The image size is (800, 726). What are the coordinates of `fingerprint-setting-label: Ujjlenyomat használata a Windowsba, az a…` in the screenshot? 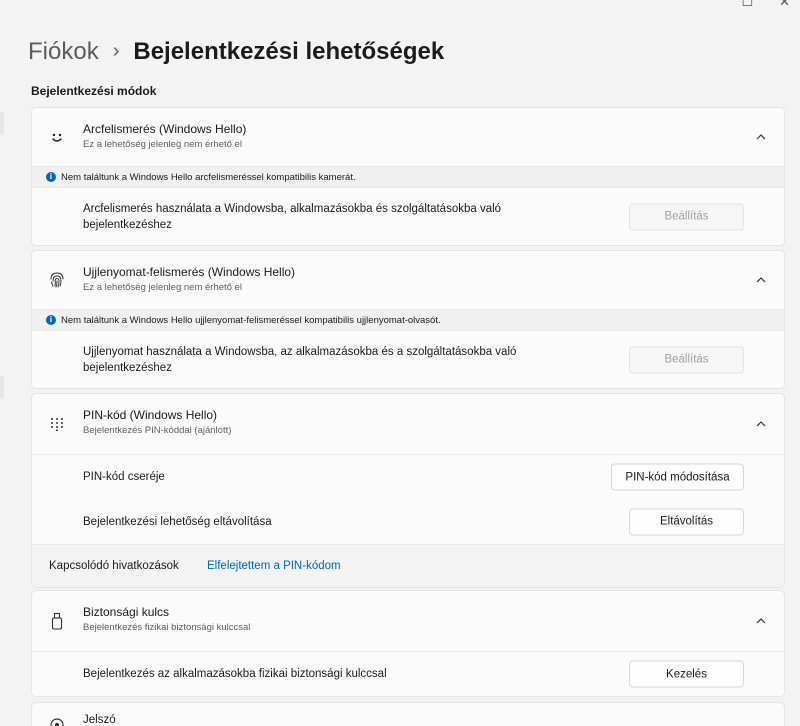 It's located at (300, 359).